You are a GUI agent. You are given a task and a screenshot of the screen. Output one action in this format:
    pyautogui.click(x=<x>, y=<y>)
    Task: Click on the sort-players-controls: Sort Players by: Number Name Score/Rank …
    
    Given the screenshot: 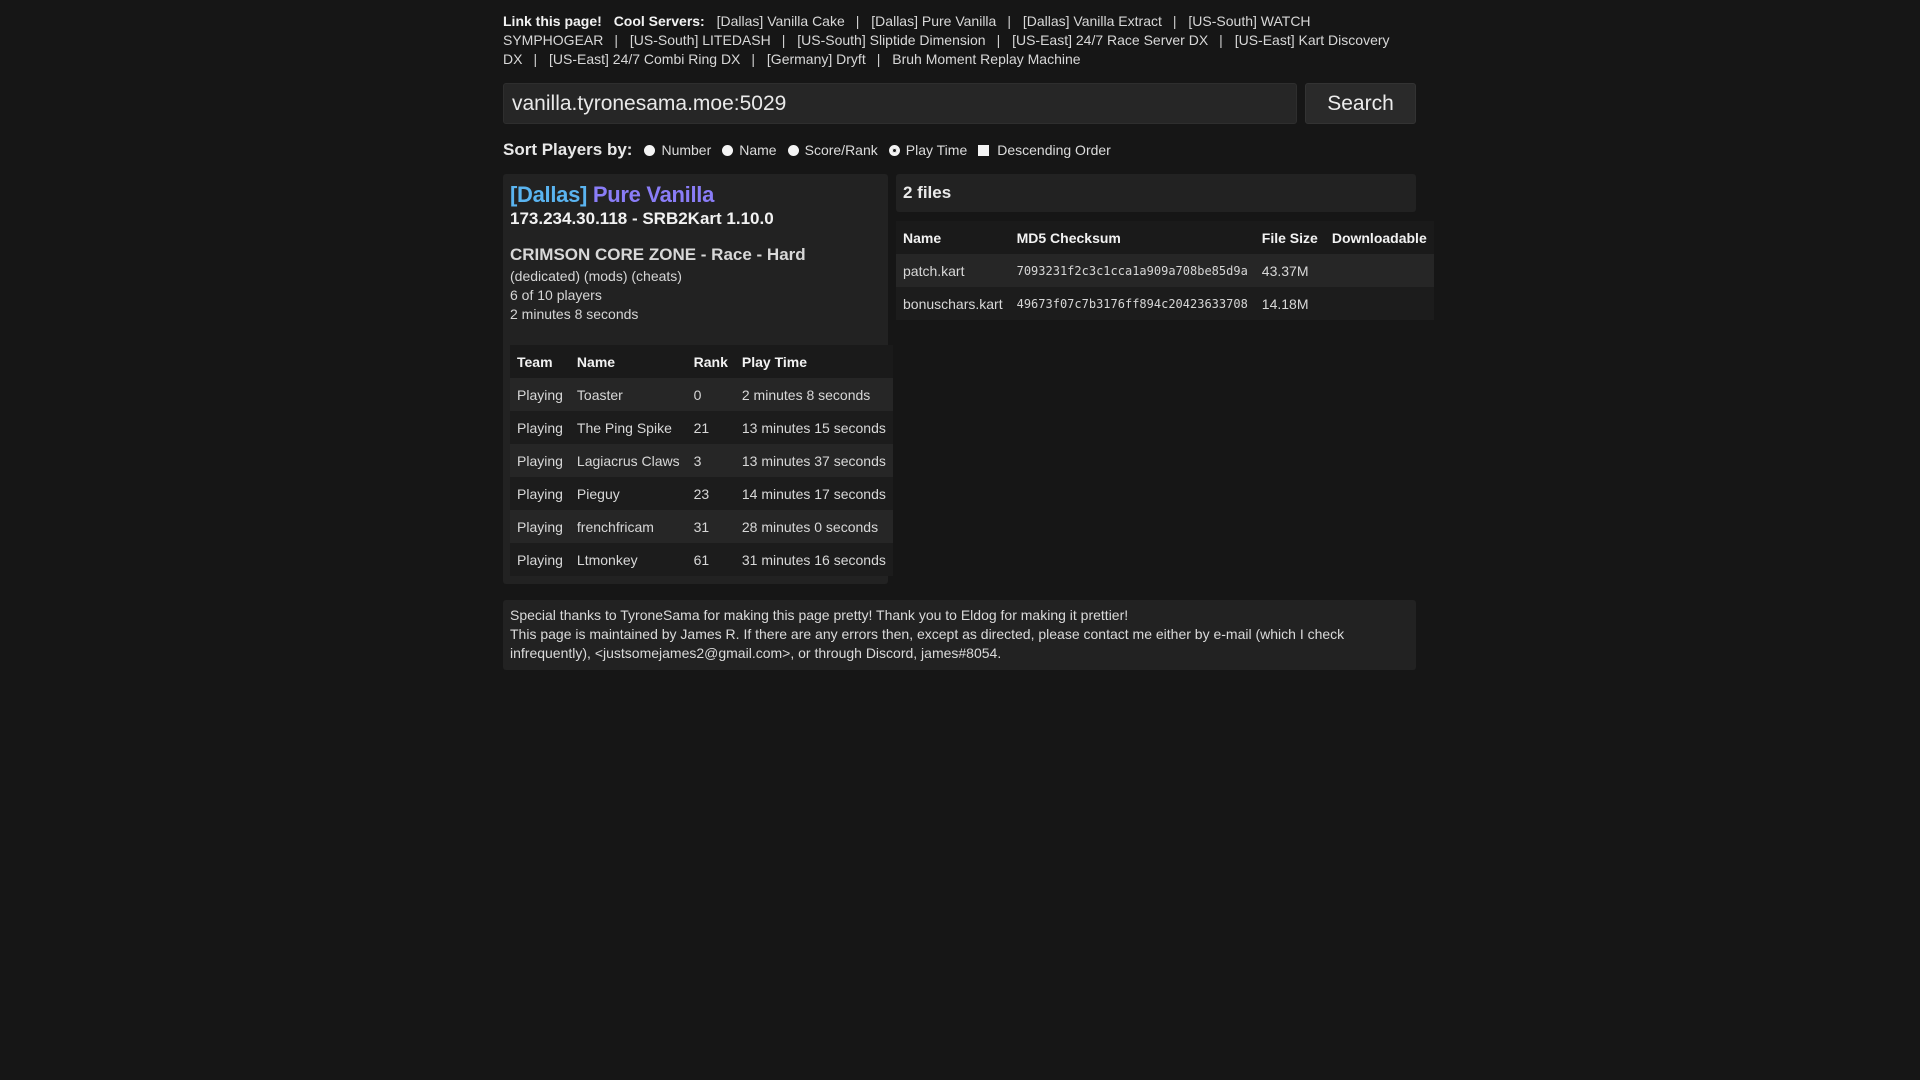 What is the action you would take?
    pyautogui.click(x=959, y=150)
    